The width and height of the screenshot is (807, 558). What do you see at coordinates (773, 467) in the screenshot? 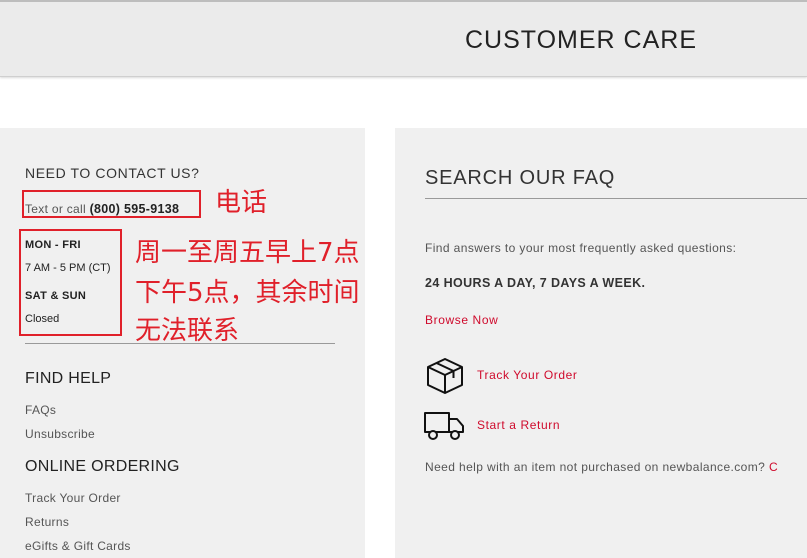
I see `help-contact-link: C` at bounding box center [773, 467].